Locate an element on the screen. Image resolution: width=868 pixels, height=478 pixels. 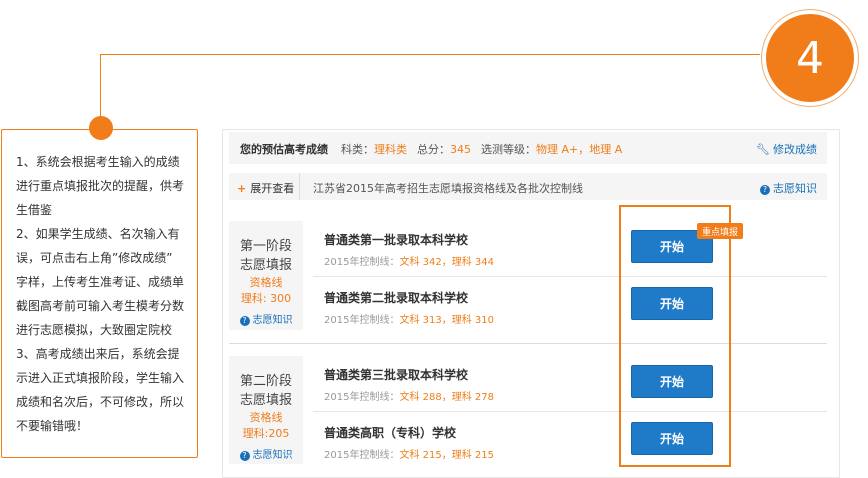
volunteer-knowledge-link: ? 志愿知识 is located at coordinates (788, 188).